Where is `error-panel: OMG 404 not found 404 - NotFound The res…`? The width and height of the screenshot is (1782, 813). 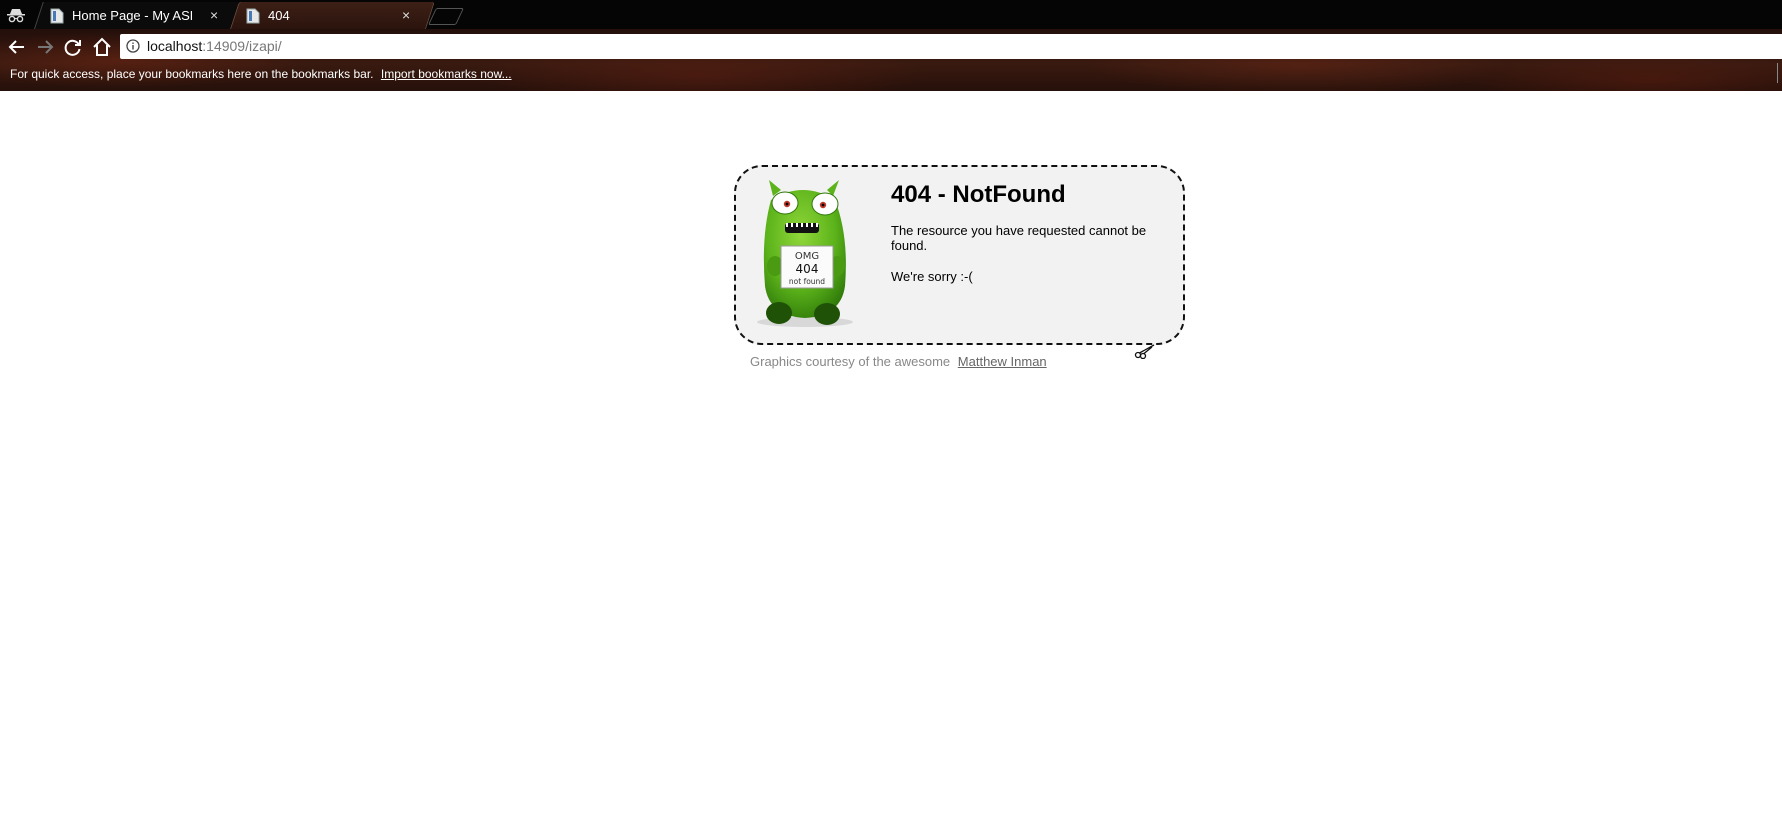 error-panel: OMG 404 not found 404 - NotFound The res… is located at coordinates (959, 255).